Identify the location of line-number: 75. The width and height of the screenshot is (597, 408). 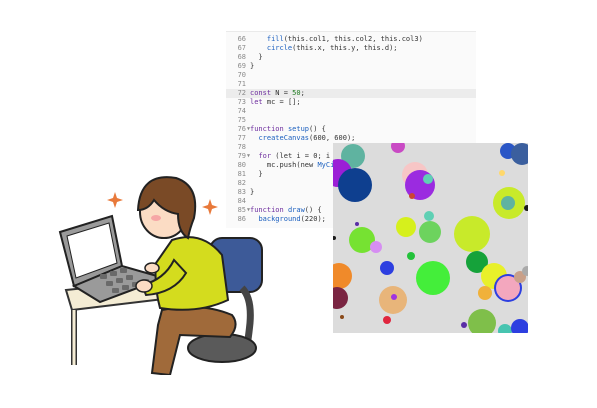
(241, 120).